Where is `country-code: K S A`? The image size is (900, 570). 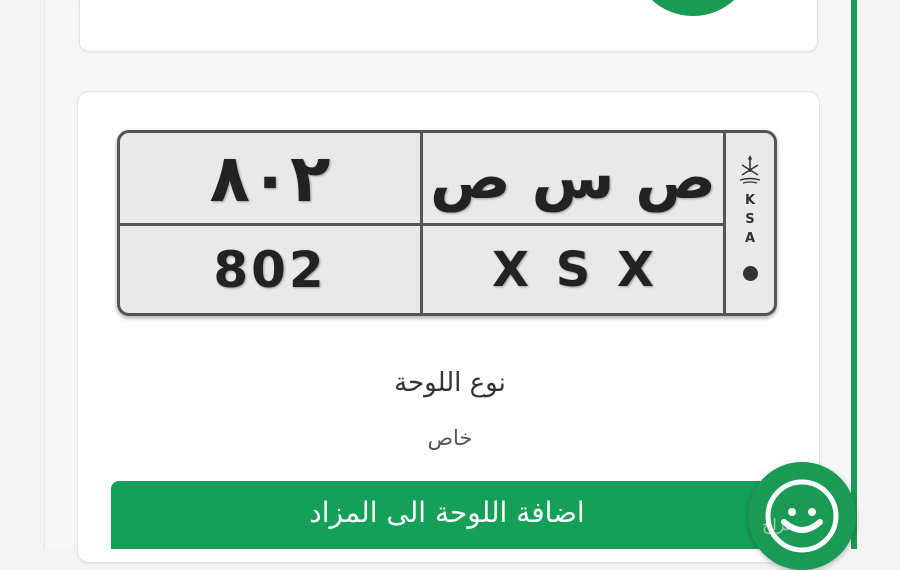 country-code: K S A is located at coordinates (750, 219).